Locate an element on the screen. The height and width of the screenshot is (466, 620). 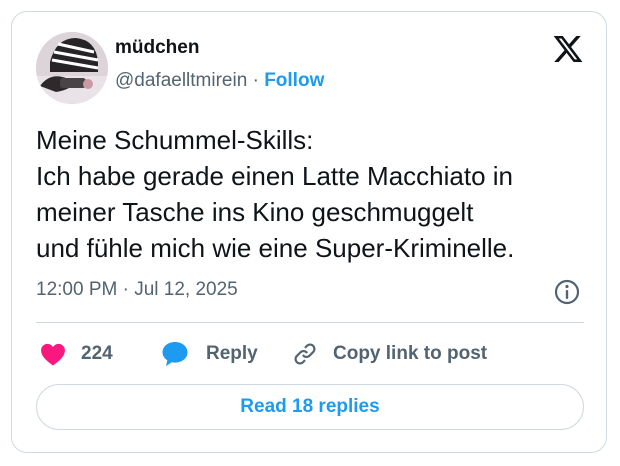
tweet-timestamp: 12:00 PM · Jul 12, 2025 is located at coordinates (137, 290).